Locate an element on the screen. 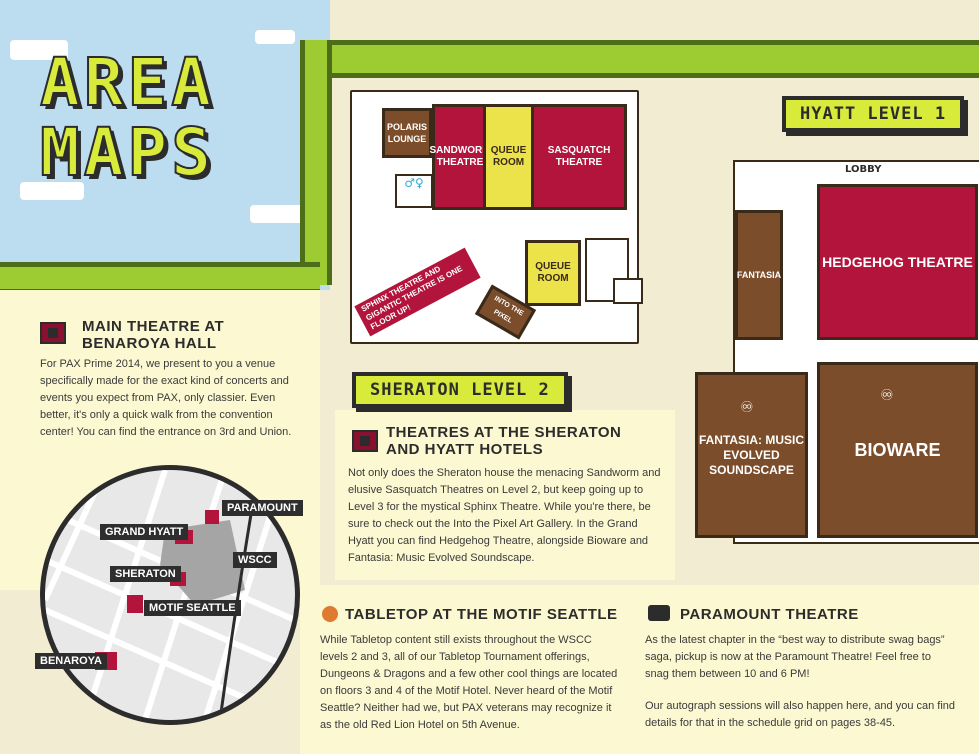 This screenshot has height=754, width=979. room-queue-mid: QUEUE ROOM is located at coordinates (553, 273).